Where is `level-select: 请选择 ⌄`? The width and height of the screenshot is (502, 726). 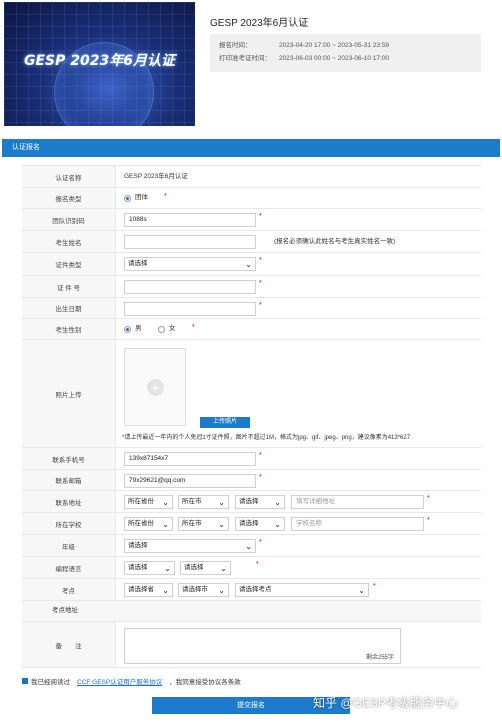
level-select: 请选择 ⌄ is located at coordinates (205, 568).